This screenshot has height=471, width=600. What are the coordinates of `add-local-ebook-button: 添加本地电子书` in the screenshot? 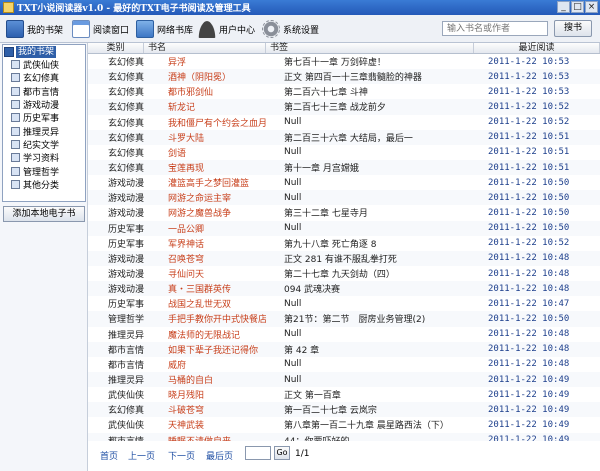 It's located at (44, 214).